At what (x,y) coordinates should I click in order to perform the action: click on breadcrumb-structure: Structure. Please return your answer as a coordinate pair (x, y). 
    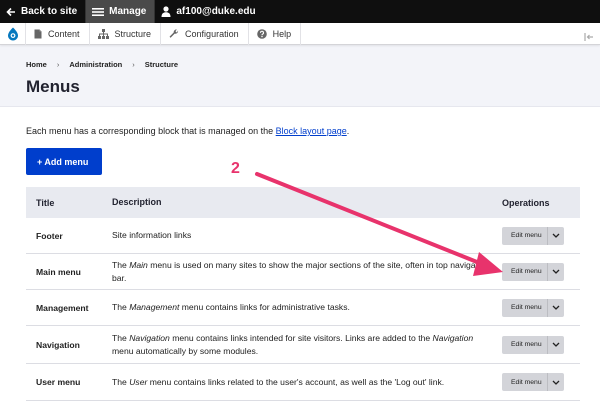
    Looking at the image, I should click on (161, 64).